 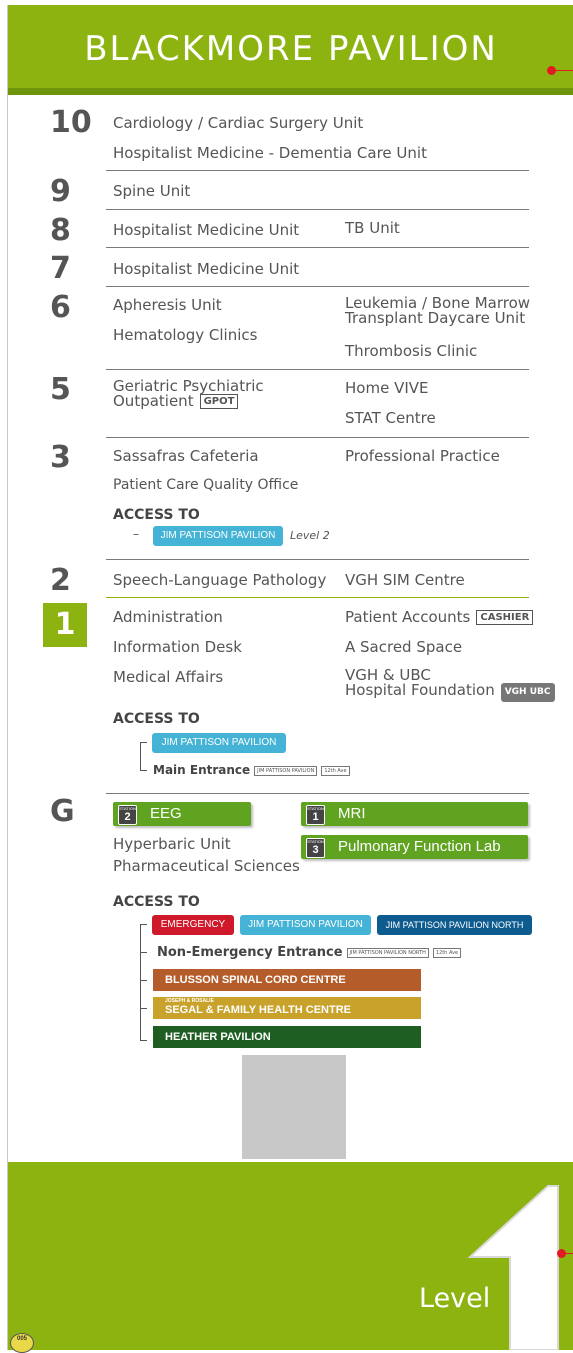 I want to click on foundation-logo: VGH UBC, so click(x=527, y=692).